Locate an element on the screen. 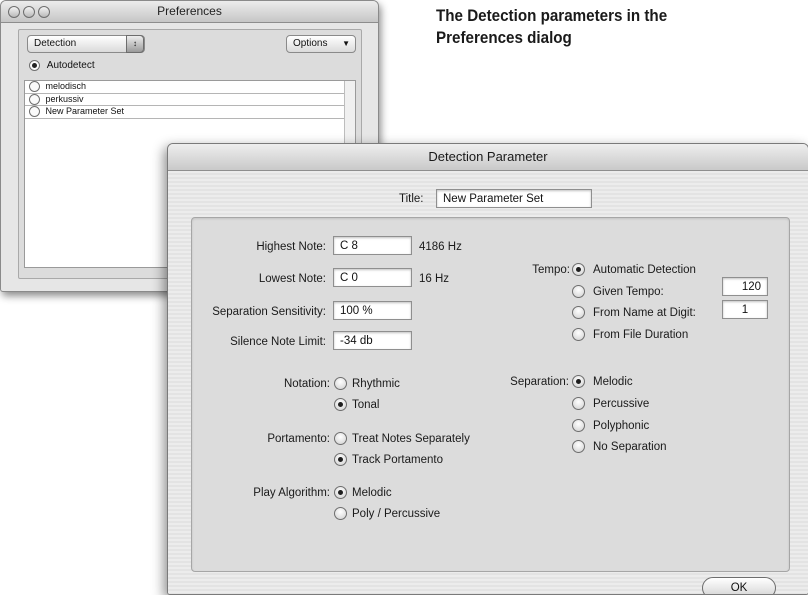 This screenshot has width=808, height=595. tempo-from-name-label: From Name at Digit: is located at coordinates (644, 313).